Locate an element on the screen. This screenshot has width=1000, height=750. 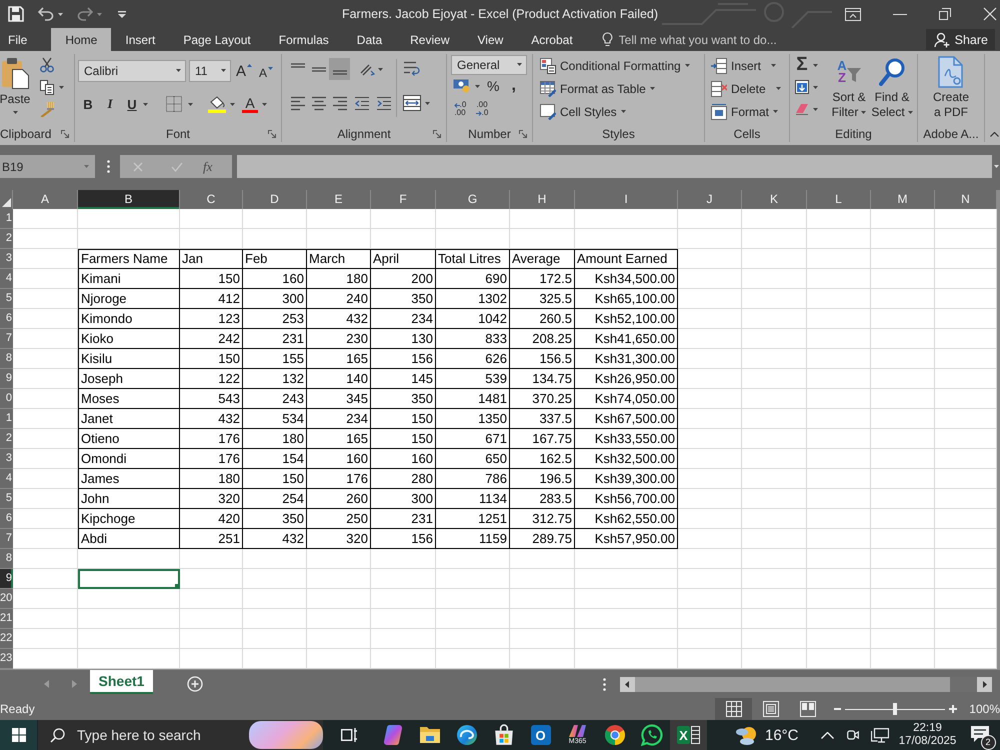
more-options-icon is located at coordinates (108, 166).